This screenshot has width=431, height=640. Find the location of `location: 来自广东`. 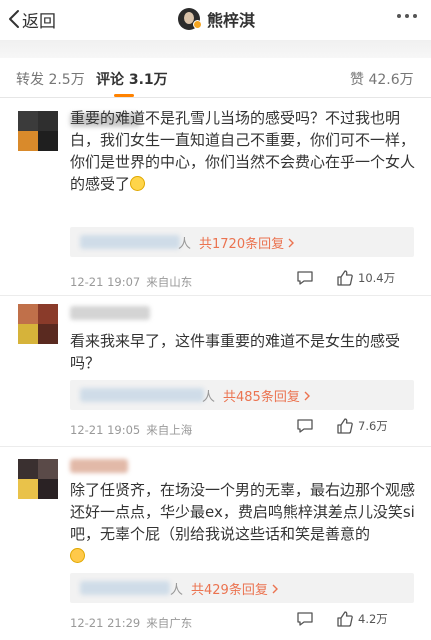

location: 来自广东 is located at coordinates (169, 623).